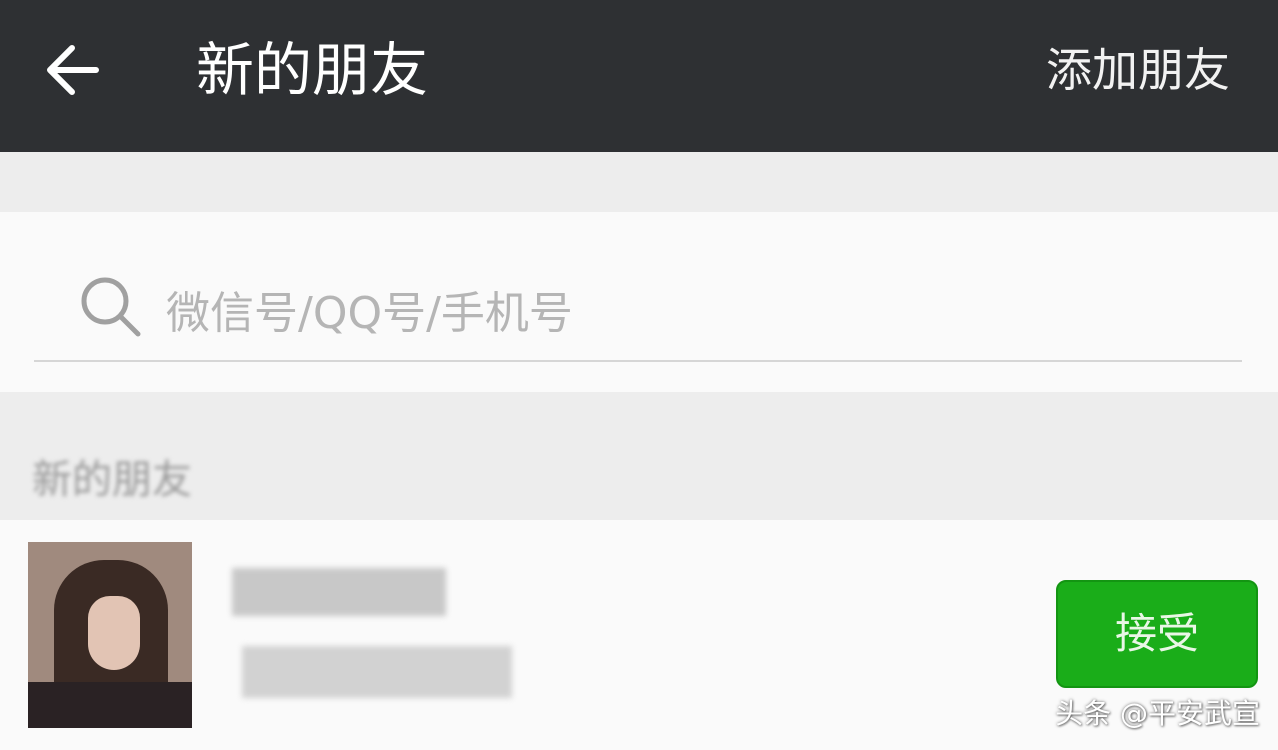 Image resolution: width=1278 pixels, height=750 pixels. I want to click on search-underline, so click(638, 361).